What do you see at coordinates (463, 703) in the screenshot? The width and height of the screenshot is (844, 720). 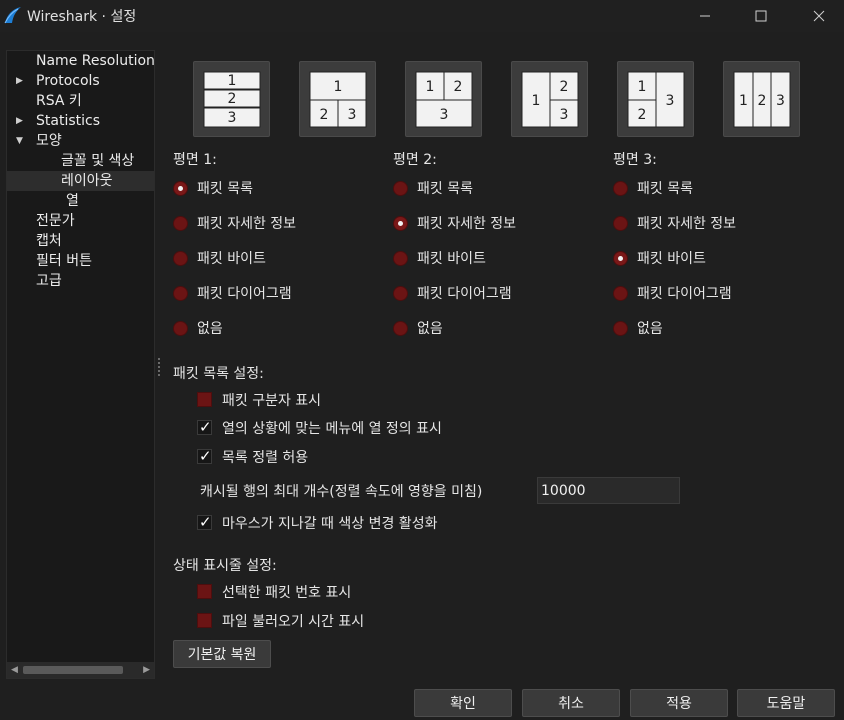 I see `ok-button: 확인` at bounding box center [463, 703].